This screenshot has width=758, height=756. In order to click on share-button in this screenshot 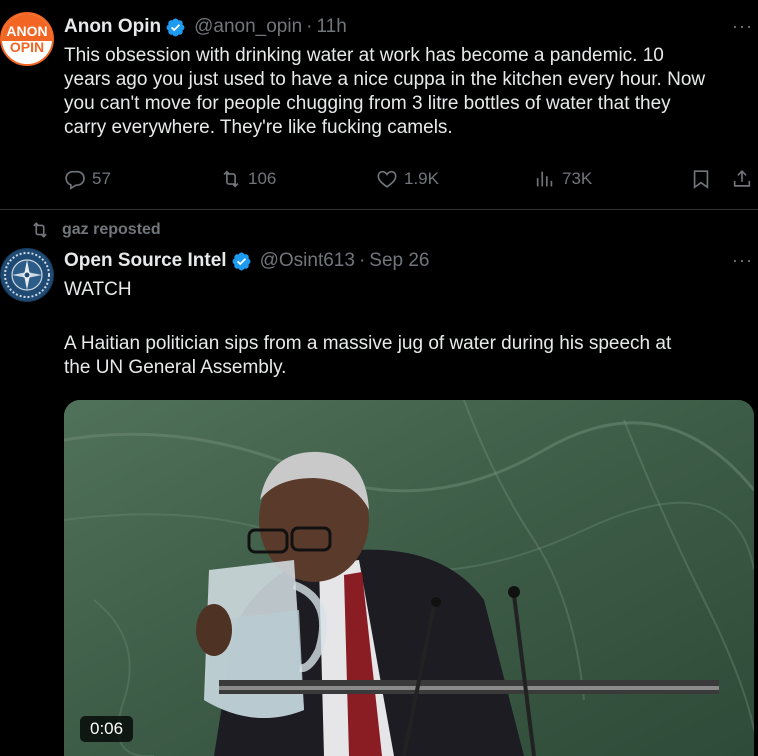, I will do `click(742, 181)`.